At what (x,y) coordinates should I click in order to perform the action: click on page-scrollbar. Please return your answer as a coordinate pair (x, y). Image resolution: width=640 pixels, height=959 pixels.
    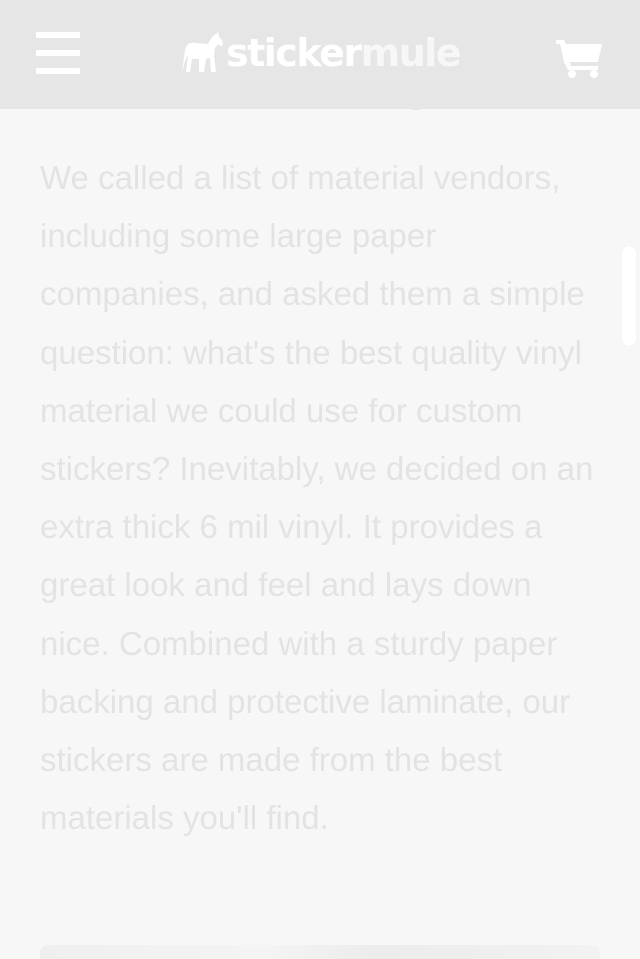
    Looking at the image, I should click on (629, 296).